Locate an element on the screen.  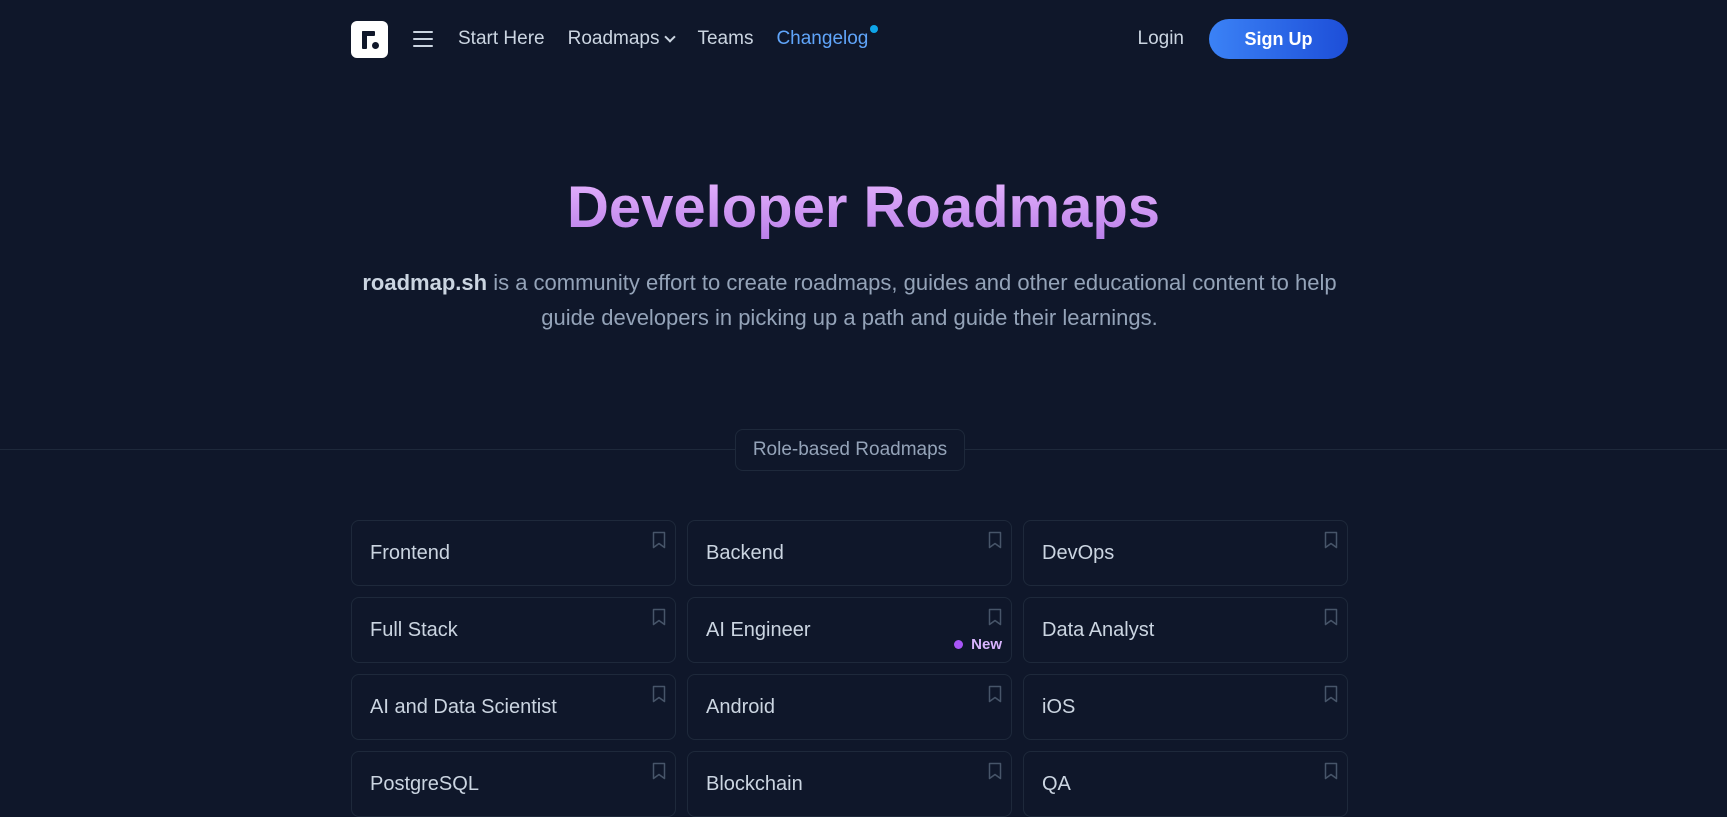
roadmap-card-label: iOS is located at coordinates (1059, 706).